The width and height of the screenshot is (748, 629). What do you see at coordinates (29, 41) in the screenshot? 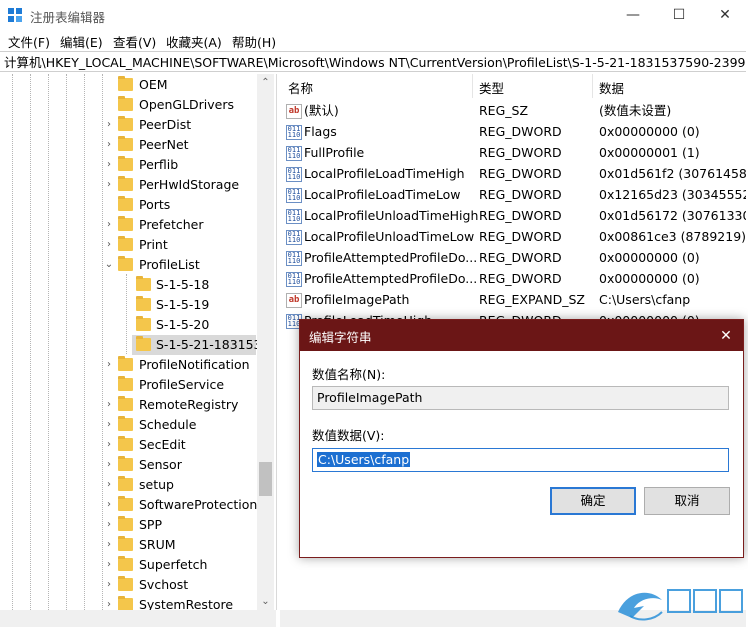
I see `menu-file: 文件(F)` at bounding box center [29, 41].